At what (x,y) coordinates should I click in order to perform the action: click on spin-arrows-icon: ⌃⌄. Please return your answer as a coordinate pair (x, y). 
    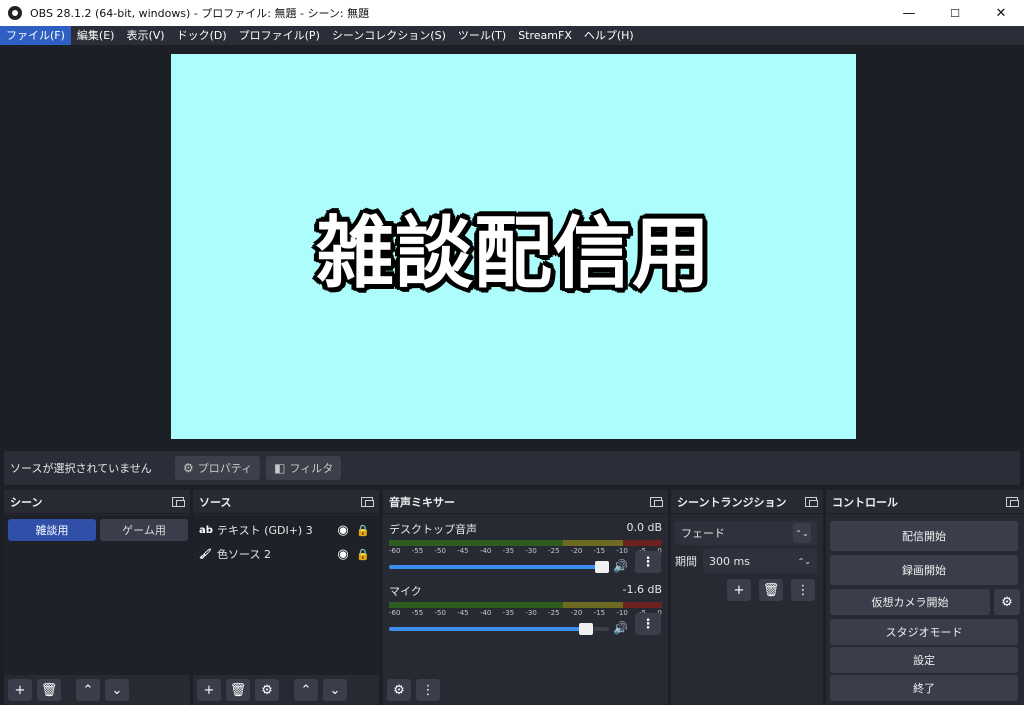
    Looking at the image, I should click on (804, 561).